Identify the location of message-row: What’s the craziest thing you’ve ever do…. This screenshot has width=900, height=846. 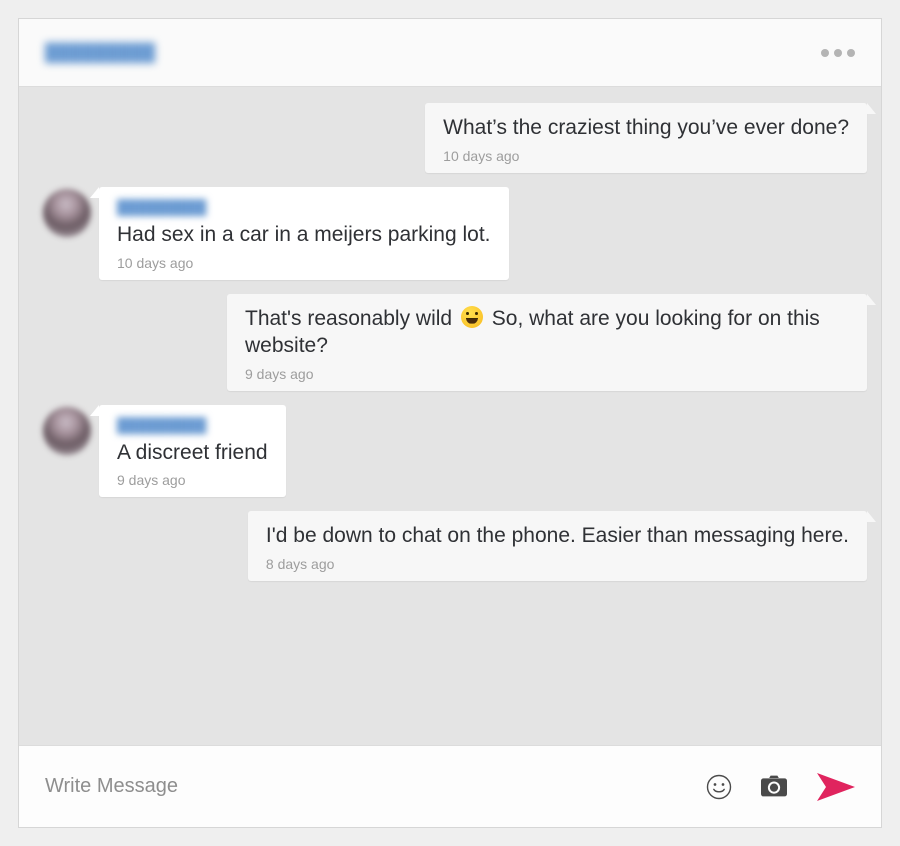
(454, 138).